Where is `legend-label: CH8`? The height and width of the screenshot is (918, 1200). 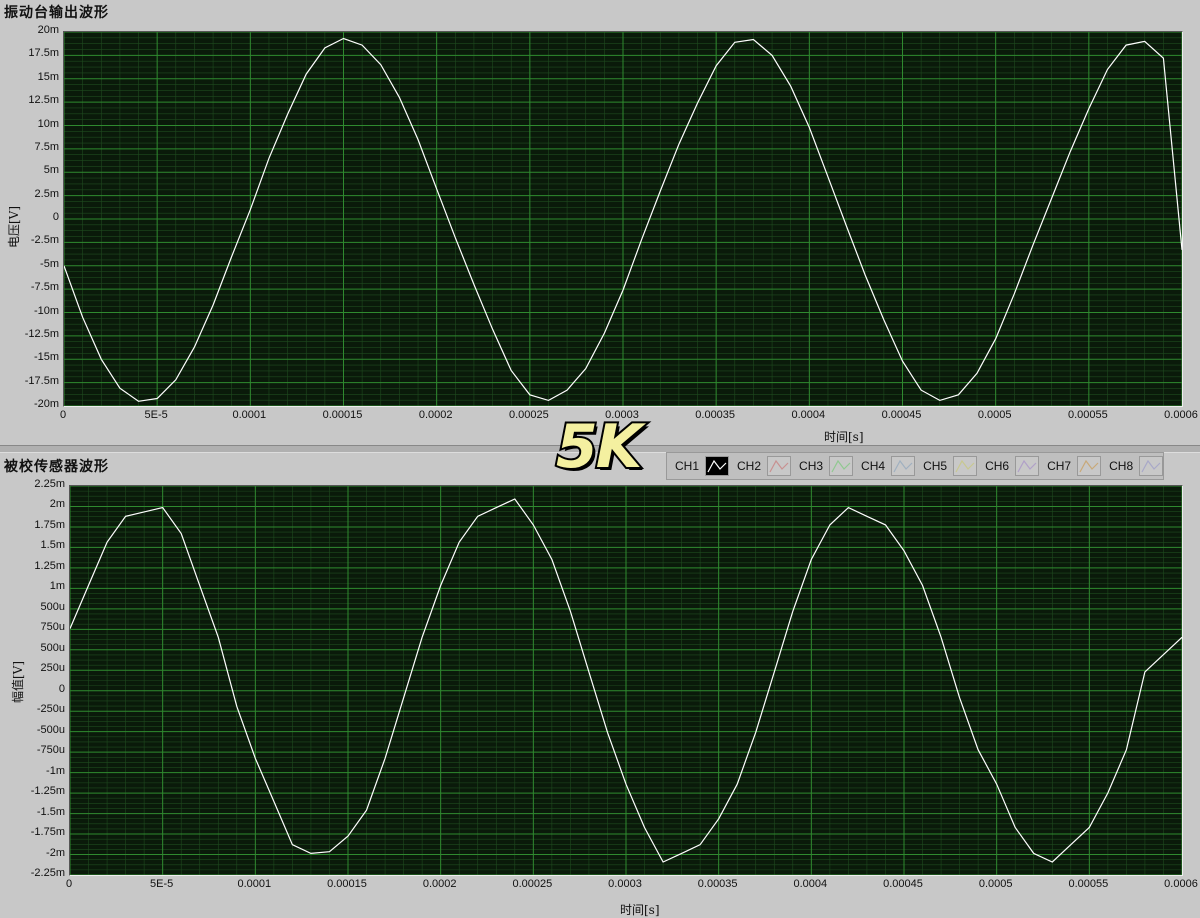 legend-label: CH8 is located at coordinates (1121, 466).